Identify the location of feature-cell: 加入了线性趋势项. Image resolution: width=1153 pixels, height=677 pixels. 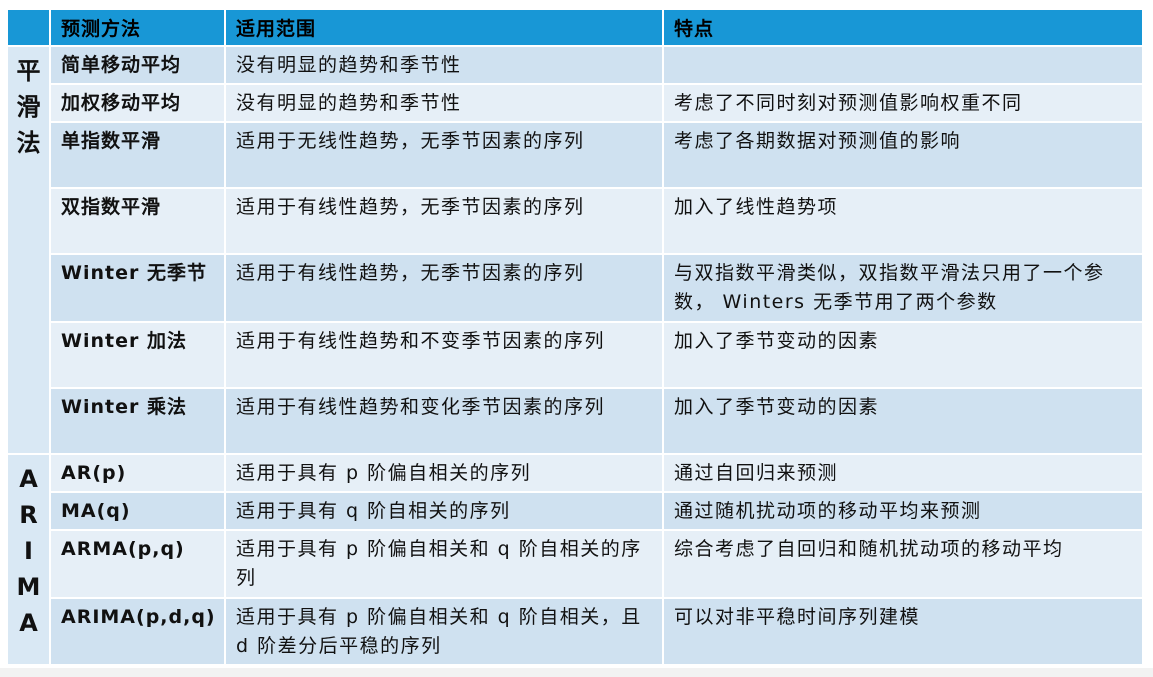
(903, 221).